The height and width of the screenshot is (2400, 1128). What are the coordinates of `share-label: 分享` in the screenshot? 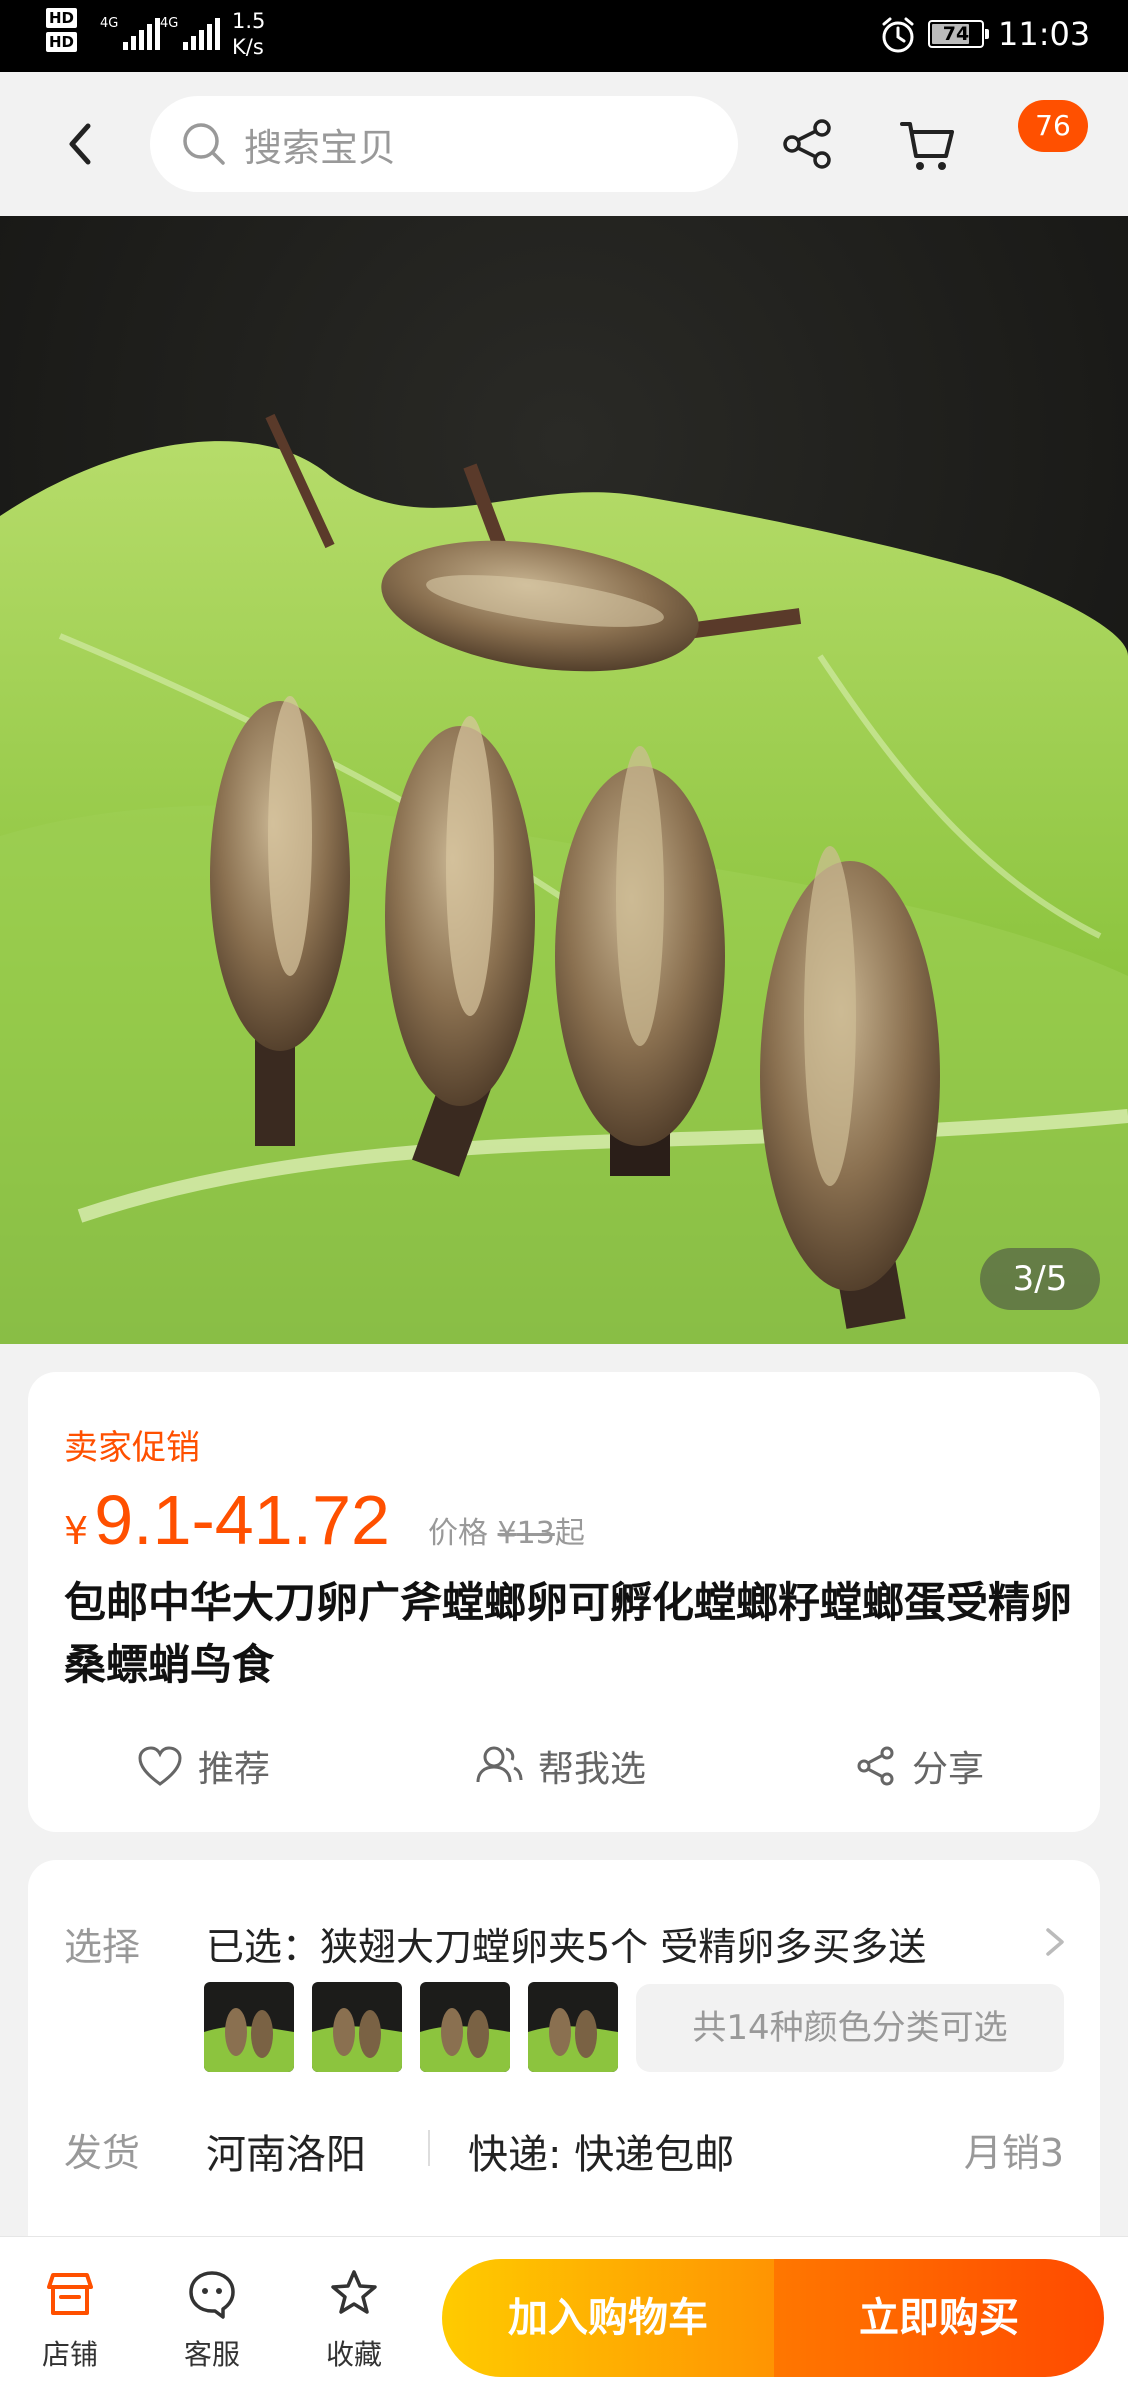 It's located at (948, 1769).